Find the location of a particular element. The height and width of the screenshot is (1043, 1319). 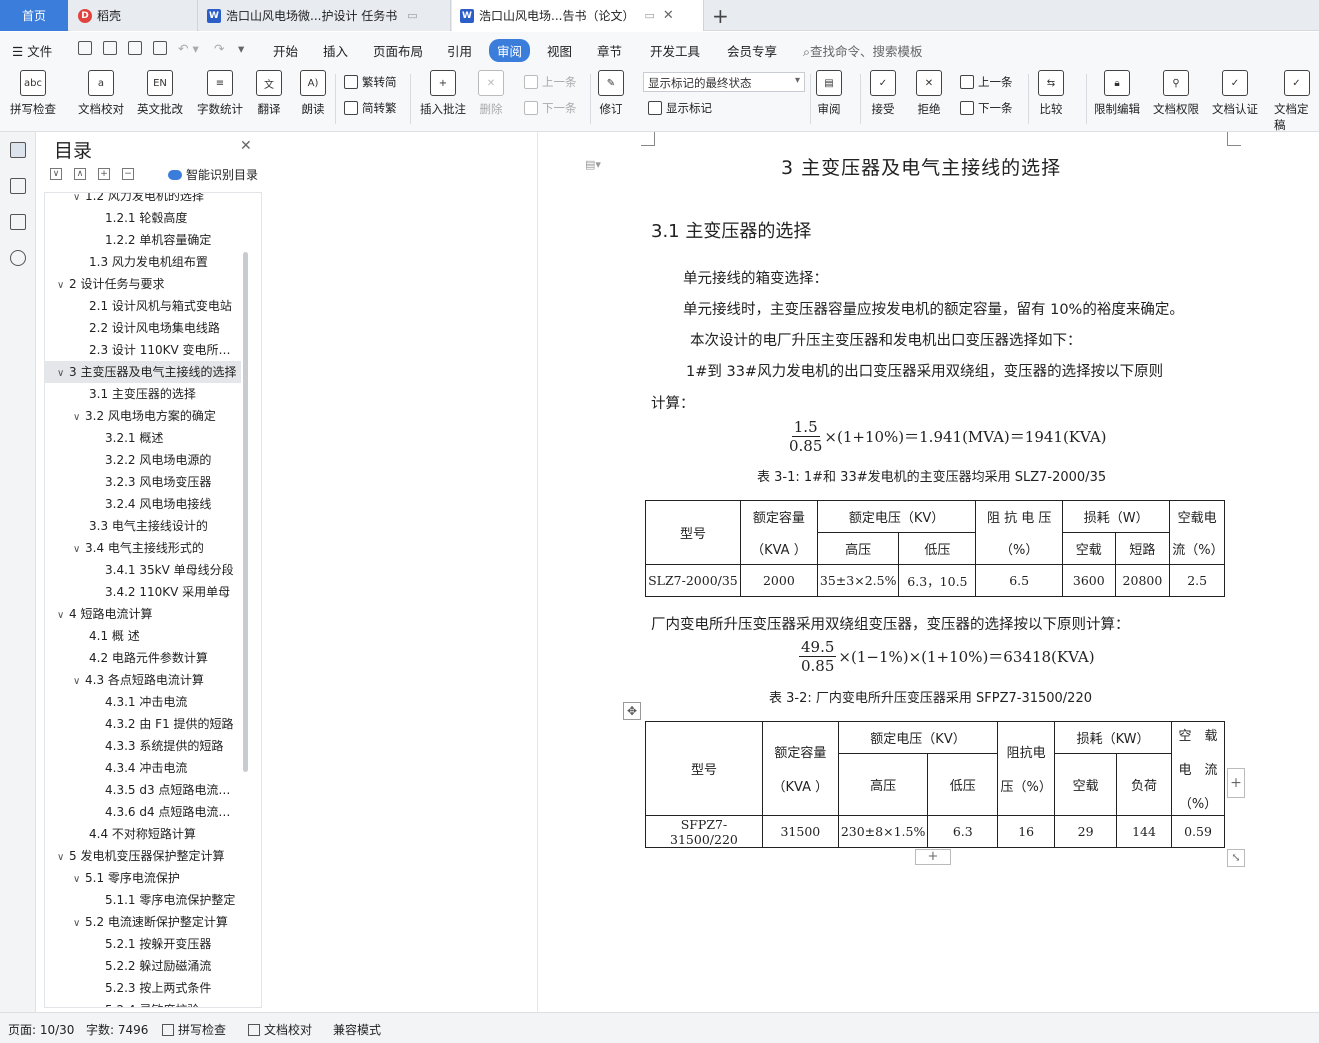

toc-item: 3.3 电气主接线设计的 is located at coordinates (143, 526).